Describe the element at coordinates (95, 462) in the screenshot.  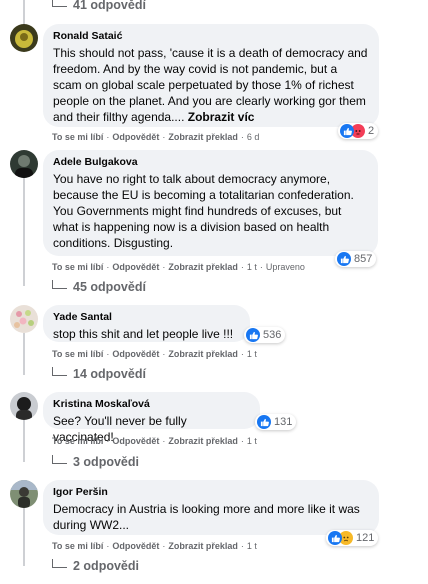
I see `view-replies-link: 3 odpovědi` at that location.